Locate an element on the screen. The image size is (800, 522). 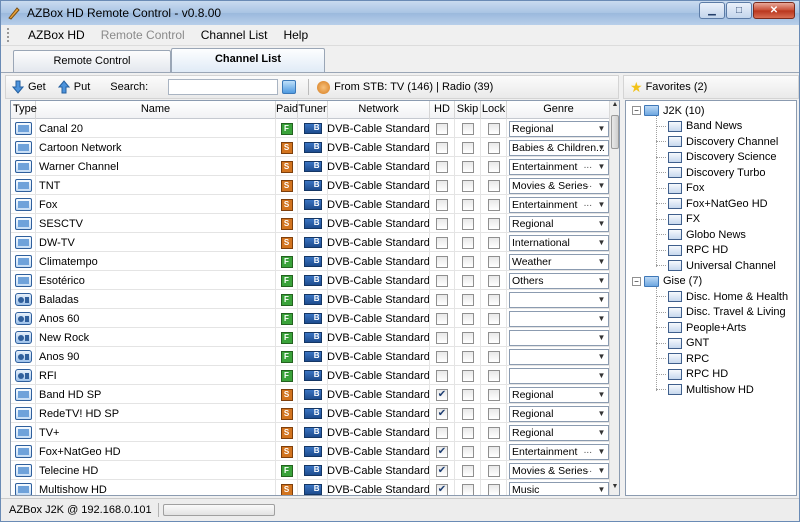
minimize-button: ▁ is located at coordinates (712, 10).